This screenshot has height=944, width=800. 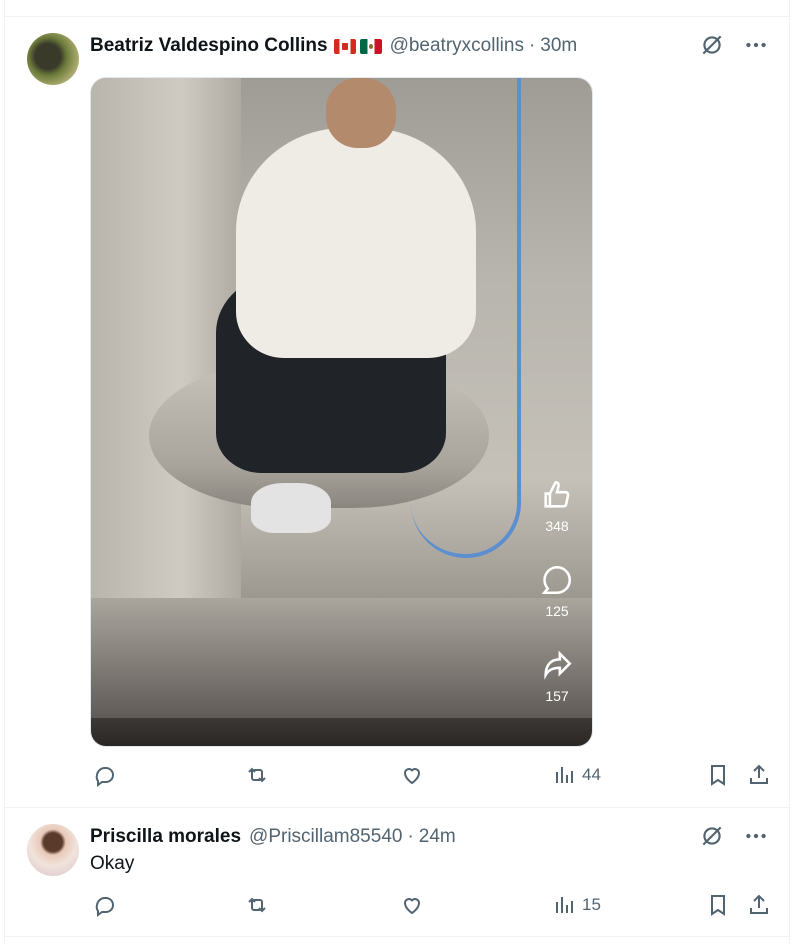 I want to click on video-frame-person-hoodie, so click(x=356, y=243).